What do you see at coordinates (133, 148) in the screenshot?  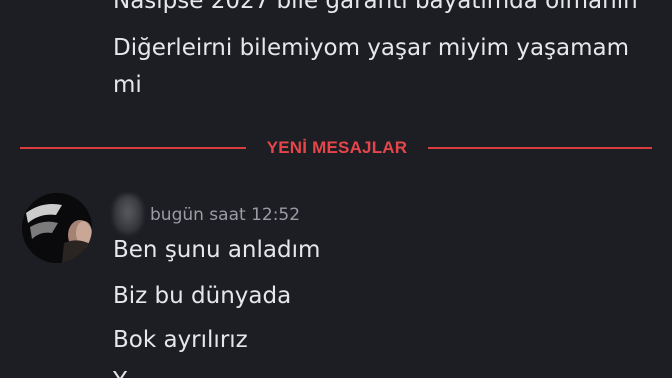 I see `divider-rule-left` at bounding box center [133, 148].